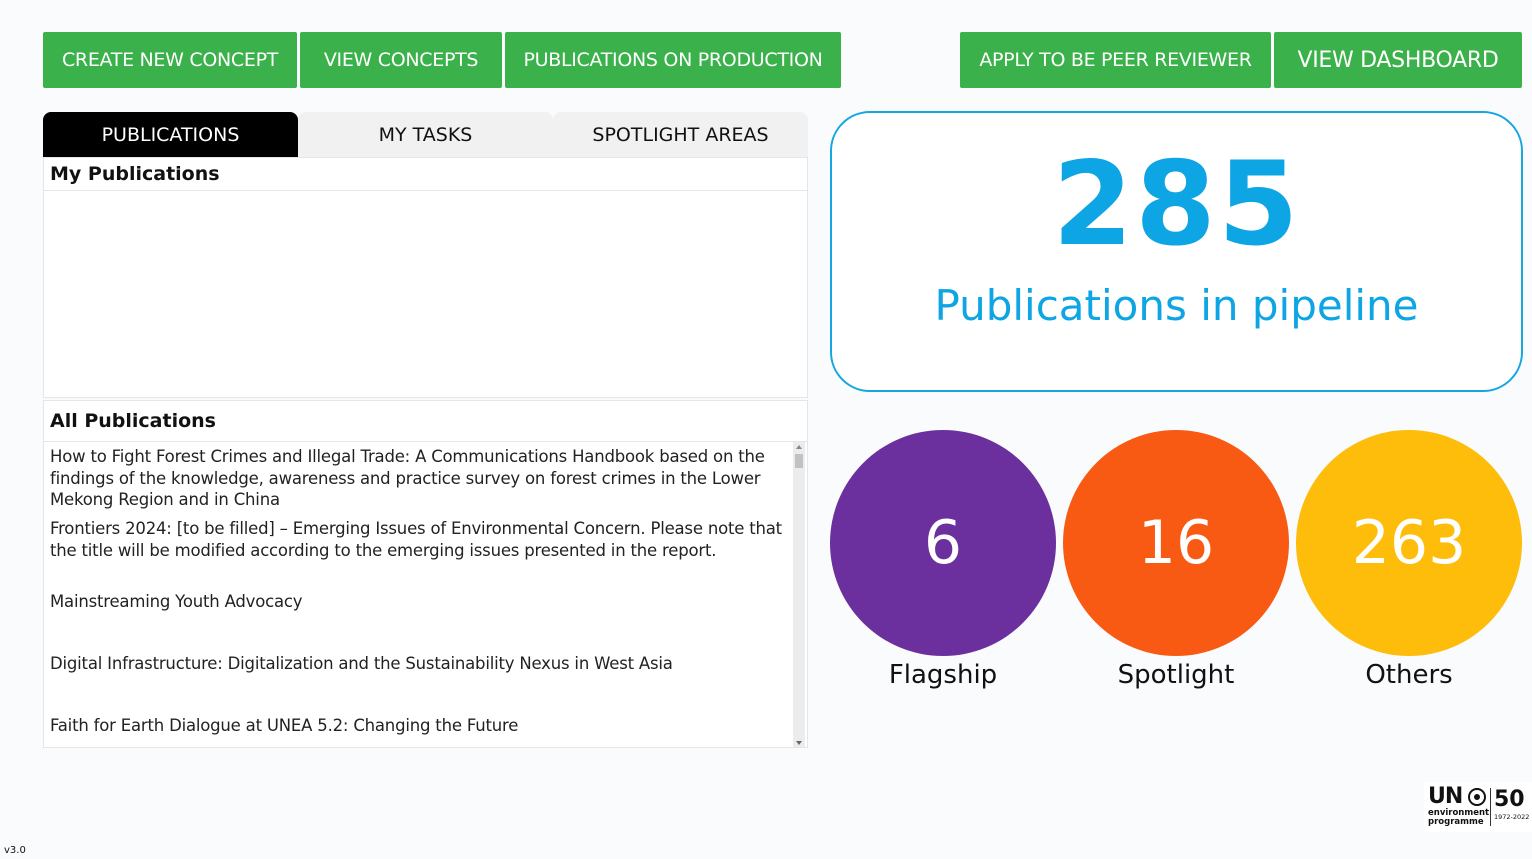 The width and height of the screenshot is (1532, 859). Describe the element at coordinates (1459, 817) in the screenshot. I see `logo-environment-text: environment programme` at that location.